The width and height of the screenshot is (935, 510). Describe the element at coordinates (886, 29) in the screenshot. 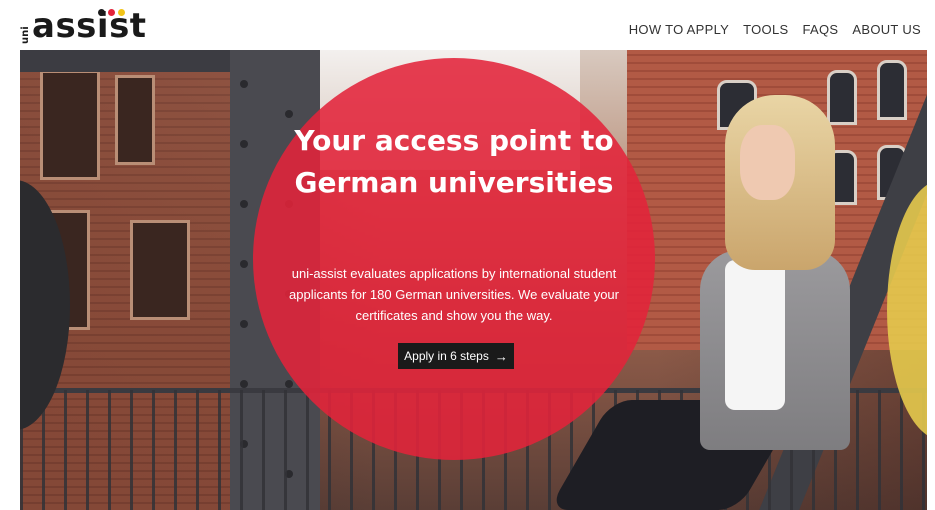

I see `nav-about-us: ABOUT US` at that location.